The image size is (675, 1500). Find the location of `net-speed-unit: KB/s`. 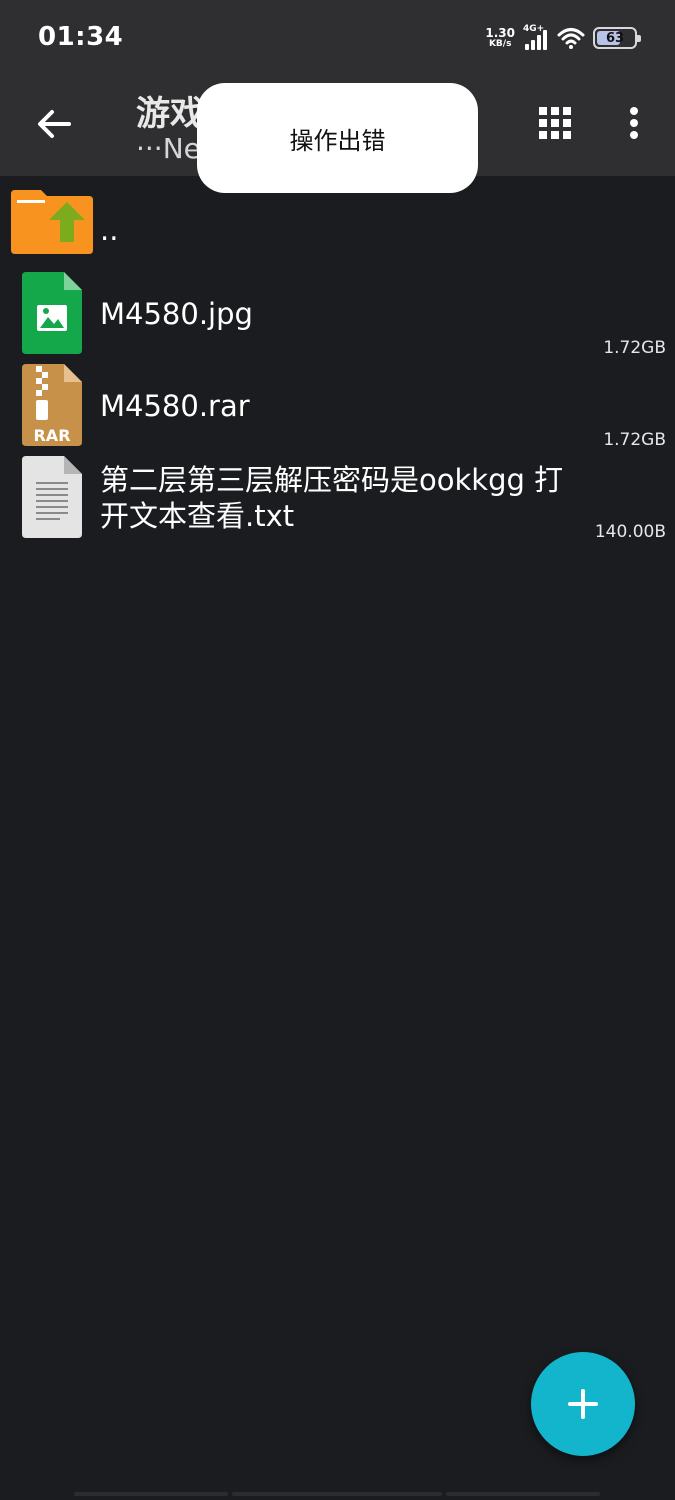

net-speed-unit: KB/s is located at coordinates (500, 44).